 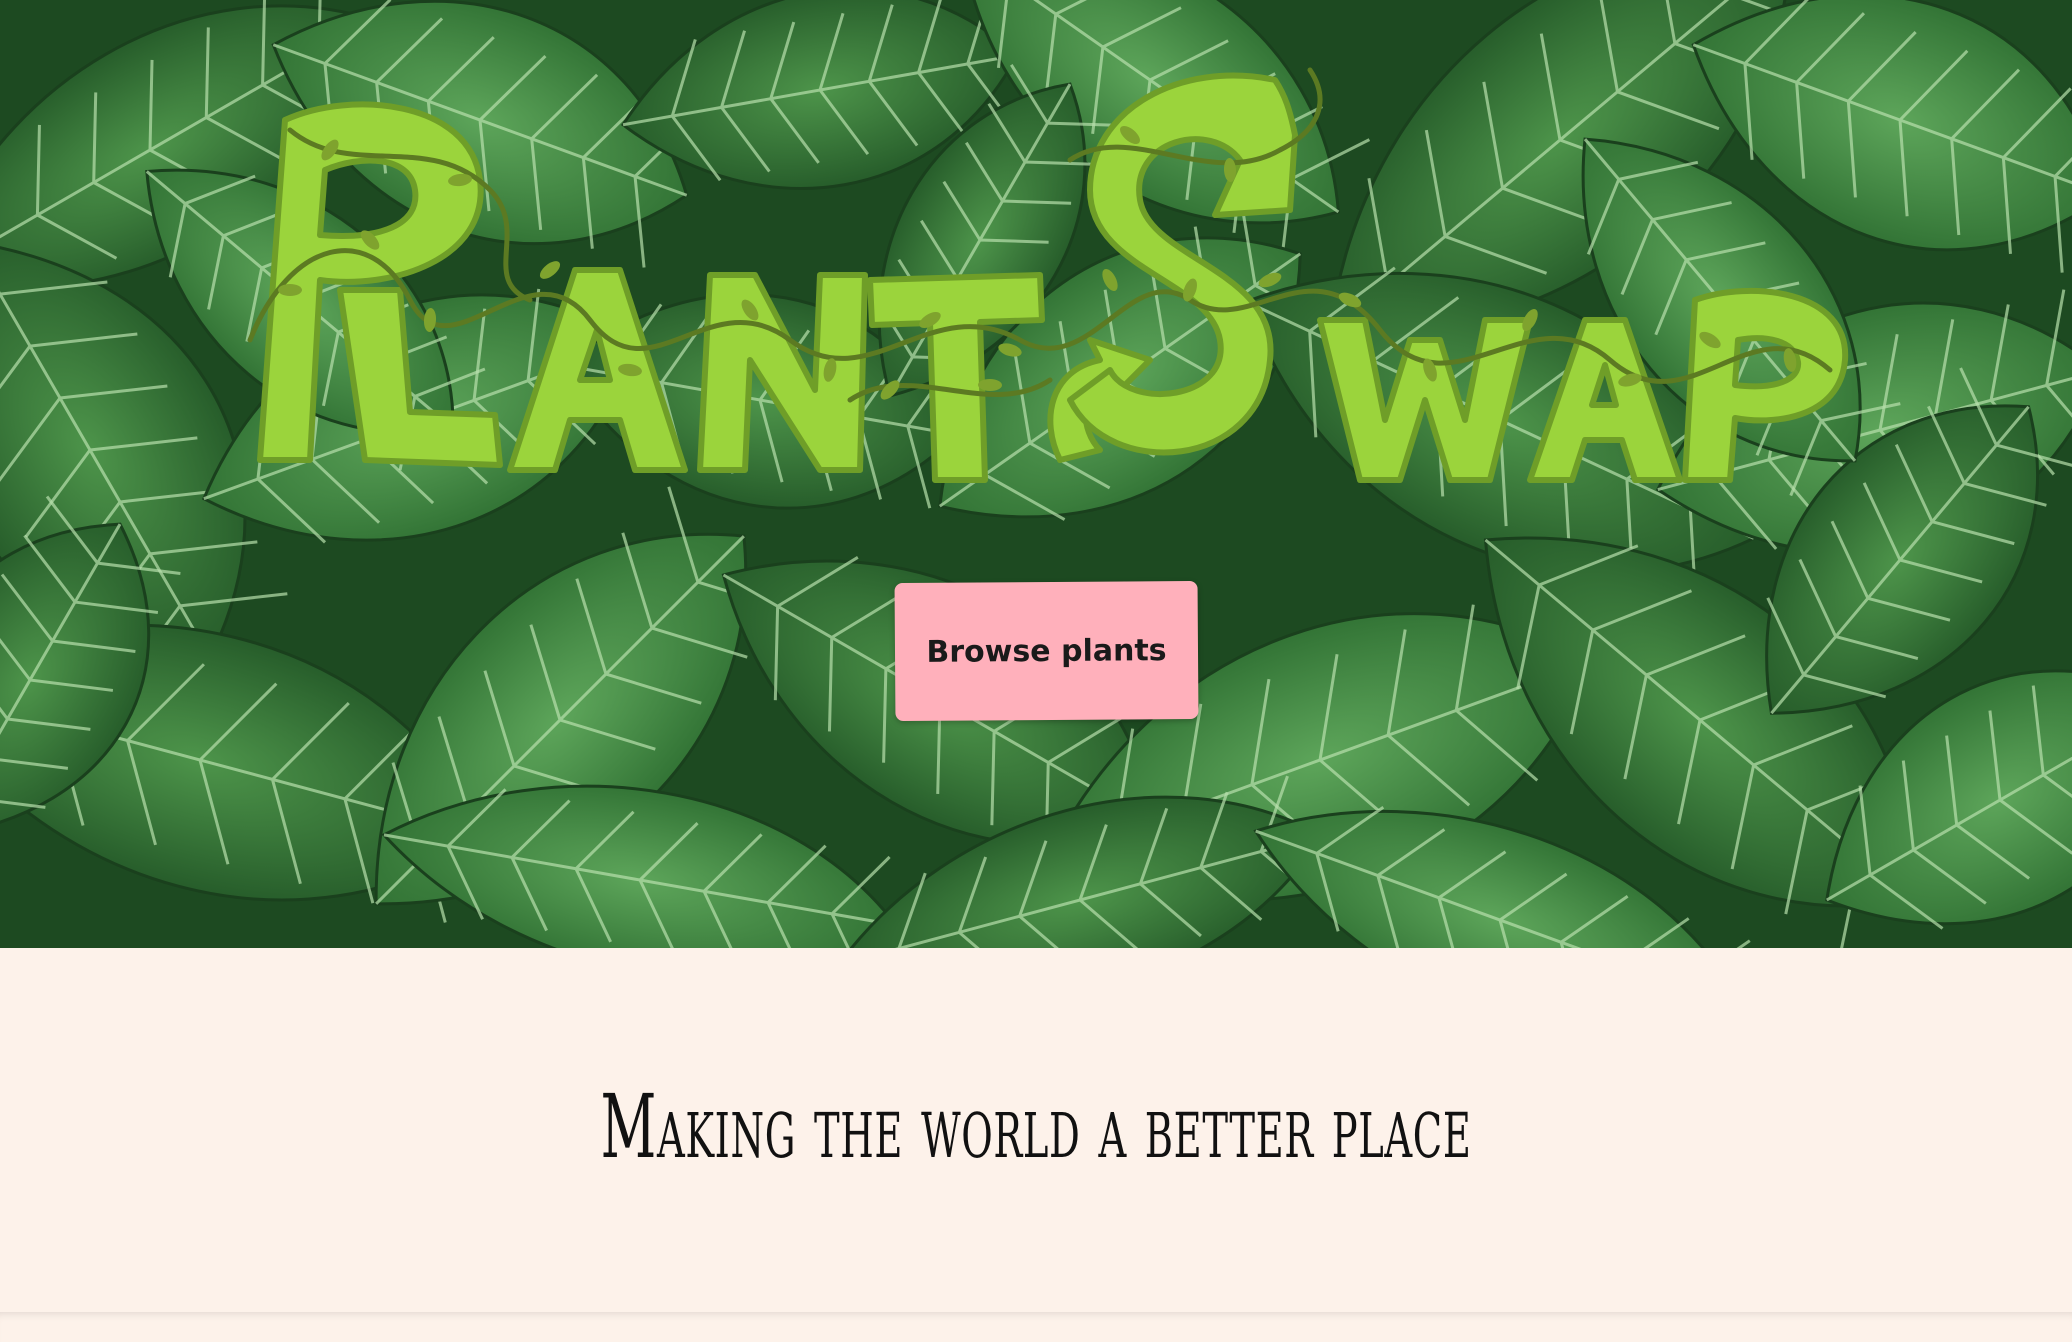 I want to click on tagline-heading: Making the world a better place, so click(x=1036, y=1126).